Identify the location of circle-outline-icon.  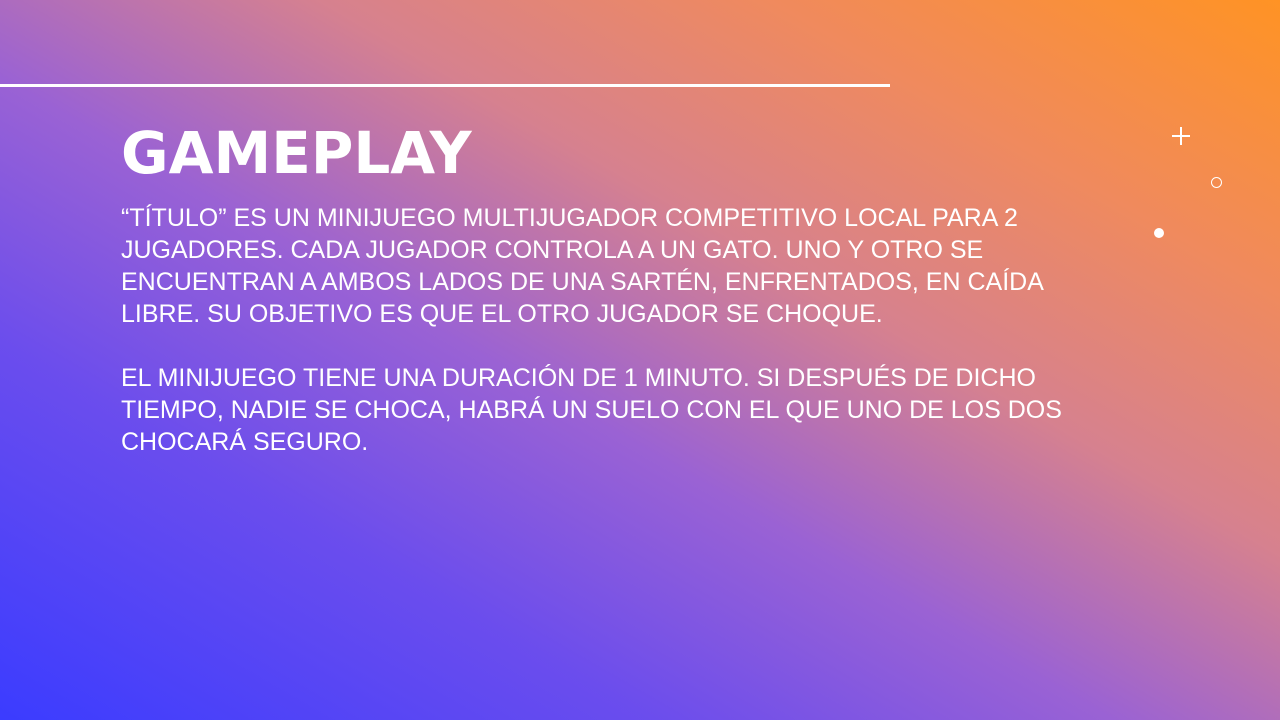
(1216, 182).